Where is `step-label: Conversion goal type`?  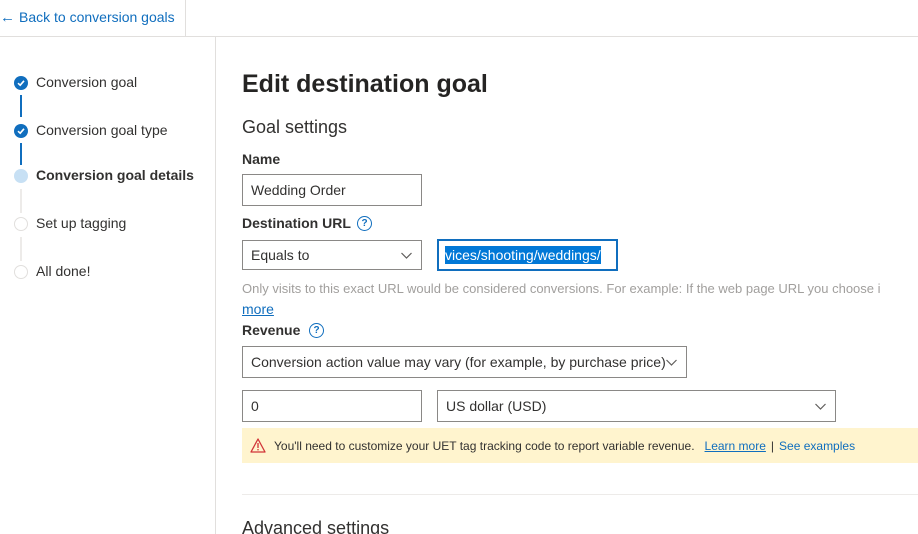 step-label: Conversion goal type is located at coordinates (102, 130).